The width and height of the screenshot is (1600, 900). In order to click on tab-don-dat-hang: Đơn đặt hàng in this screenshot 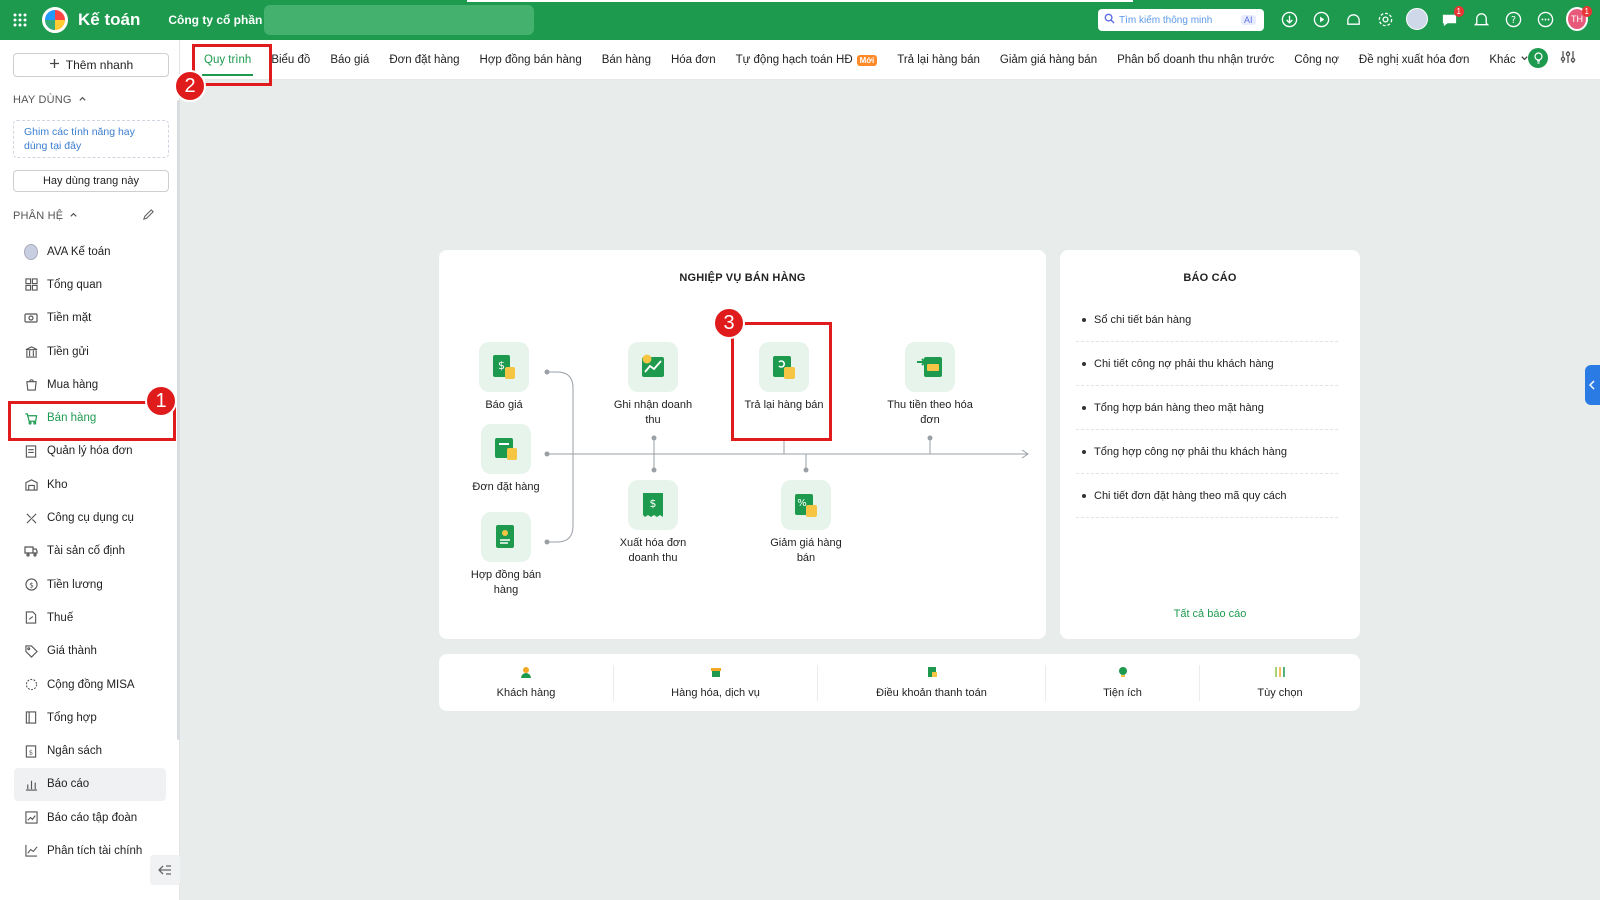, I will do `click(424, 60)`.